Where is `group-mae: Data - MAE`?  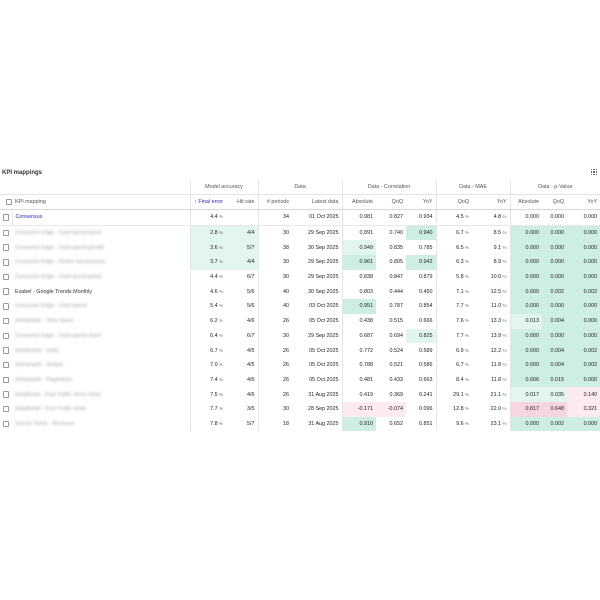
group-mae: Data - MAE is located at coordinates (473, 187).